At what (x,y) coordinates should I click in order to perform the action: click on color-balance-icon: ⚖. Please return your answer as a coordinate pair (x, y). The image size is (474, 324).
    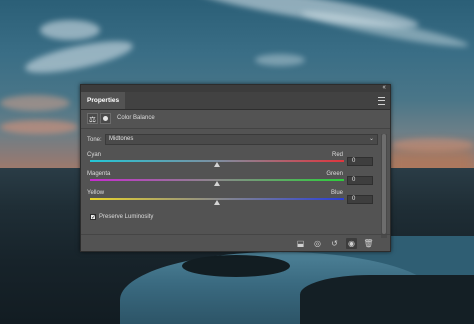
    Looking at the image, I should click on (92, 118).